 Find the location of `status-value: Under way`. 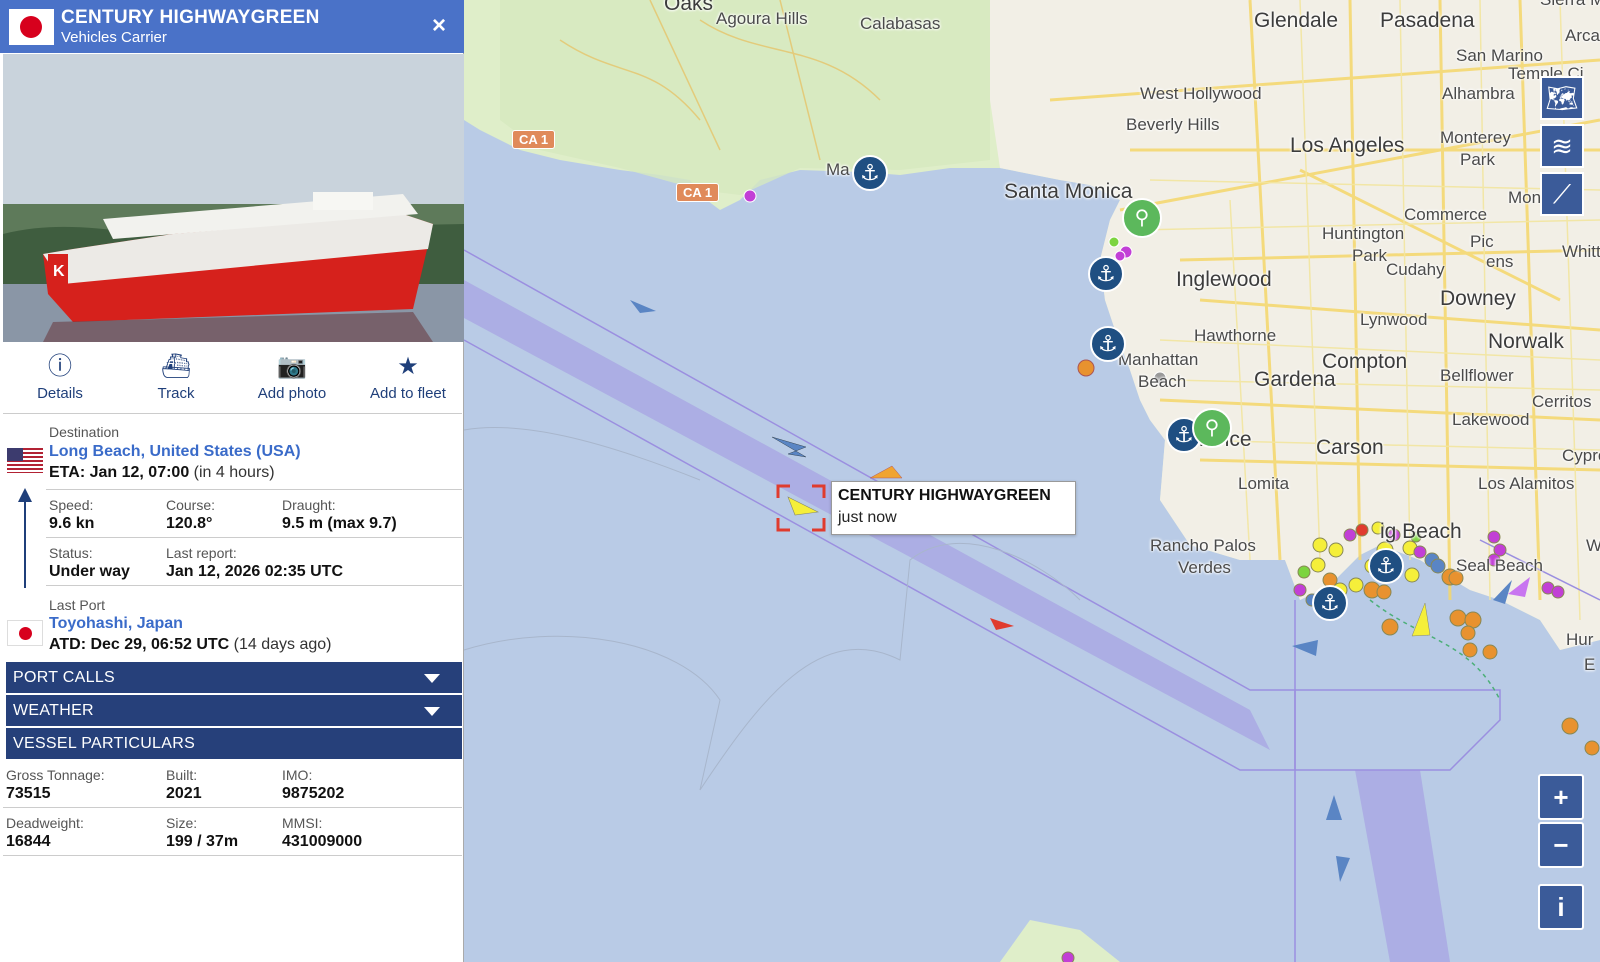

status-value: Under way is located at coordinates (89, 571).